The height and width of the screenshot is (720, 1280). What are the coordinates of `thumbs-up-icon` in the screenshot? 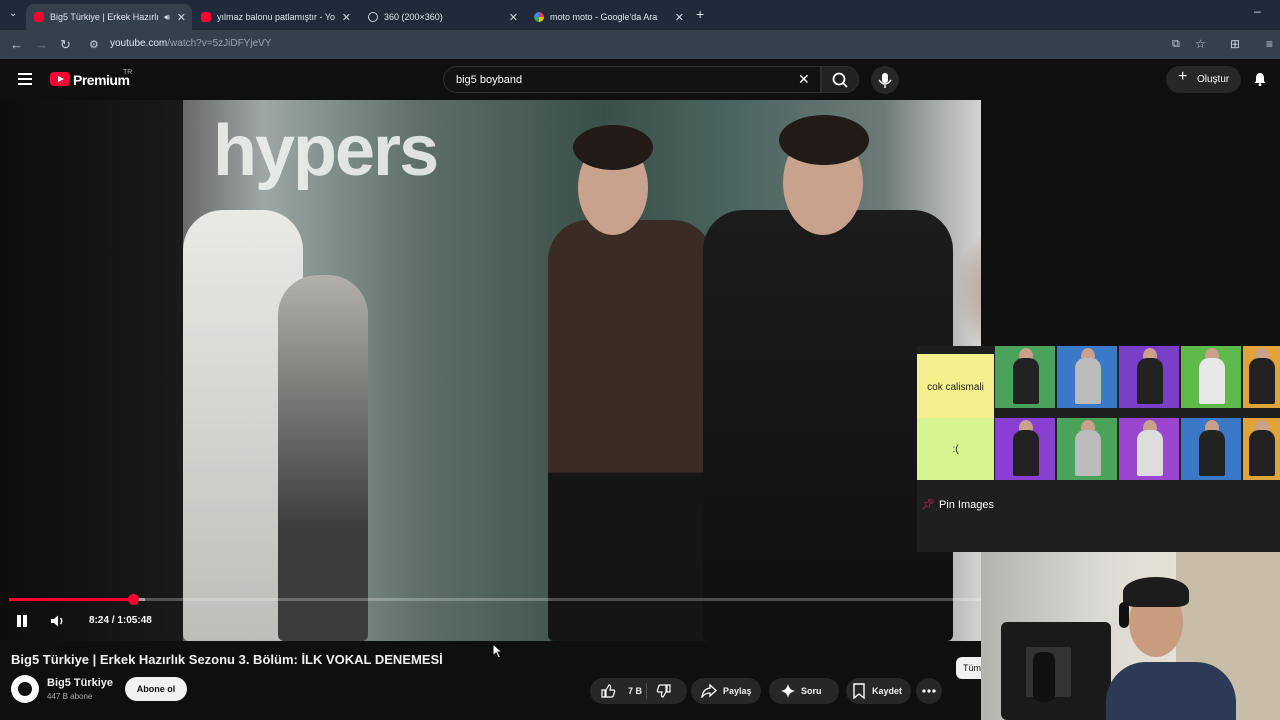 It's located at (608, 691).